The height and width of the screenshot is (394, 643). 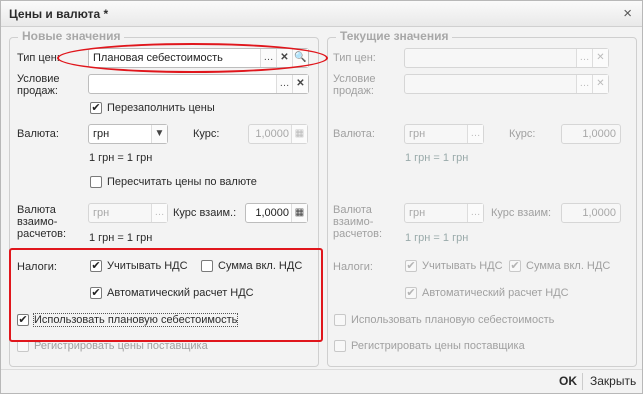 I want to click on settle-rate-label: Курс взаим.:, so click(x=205, y=213).